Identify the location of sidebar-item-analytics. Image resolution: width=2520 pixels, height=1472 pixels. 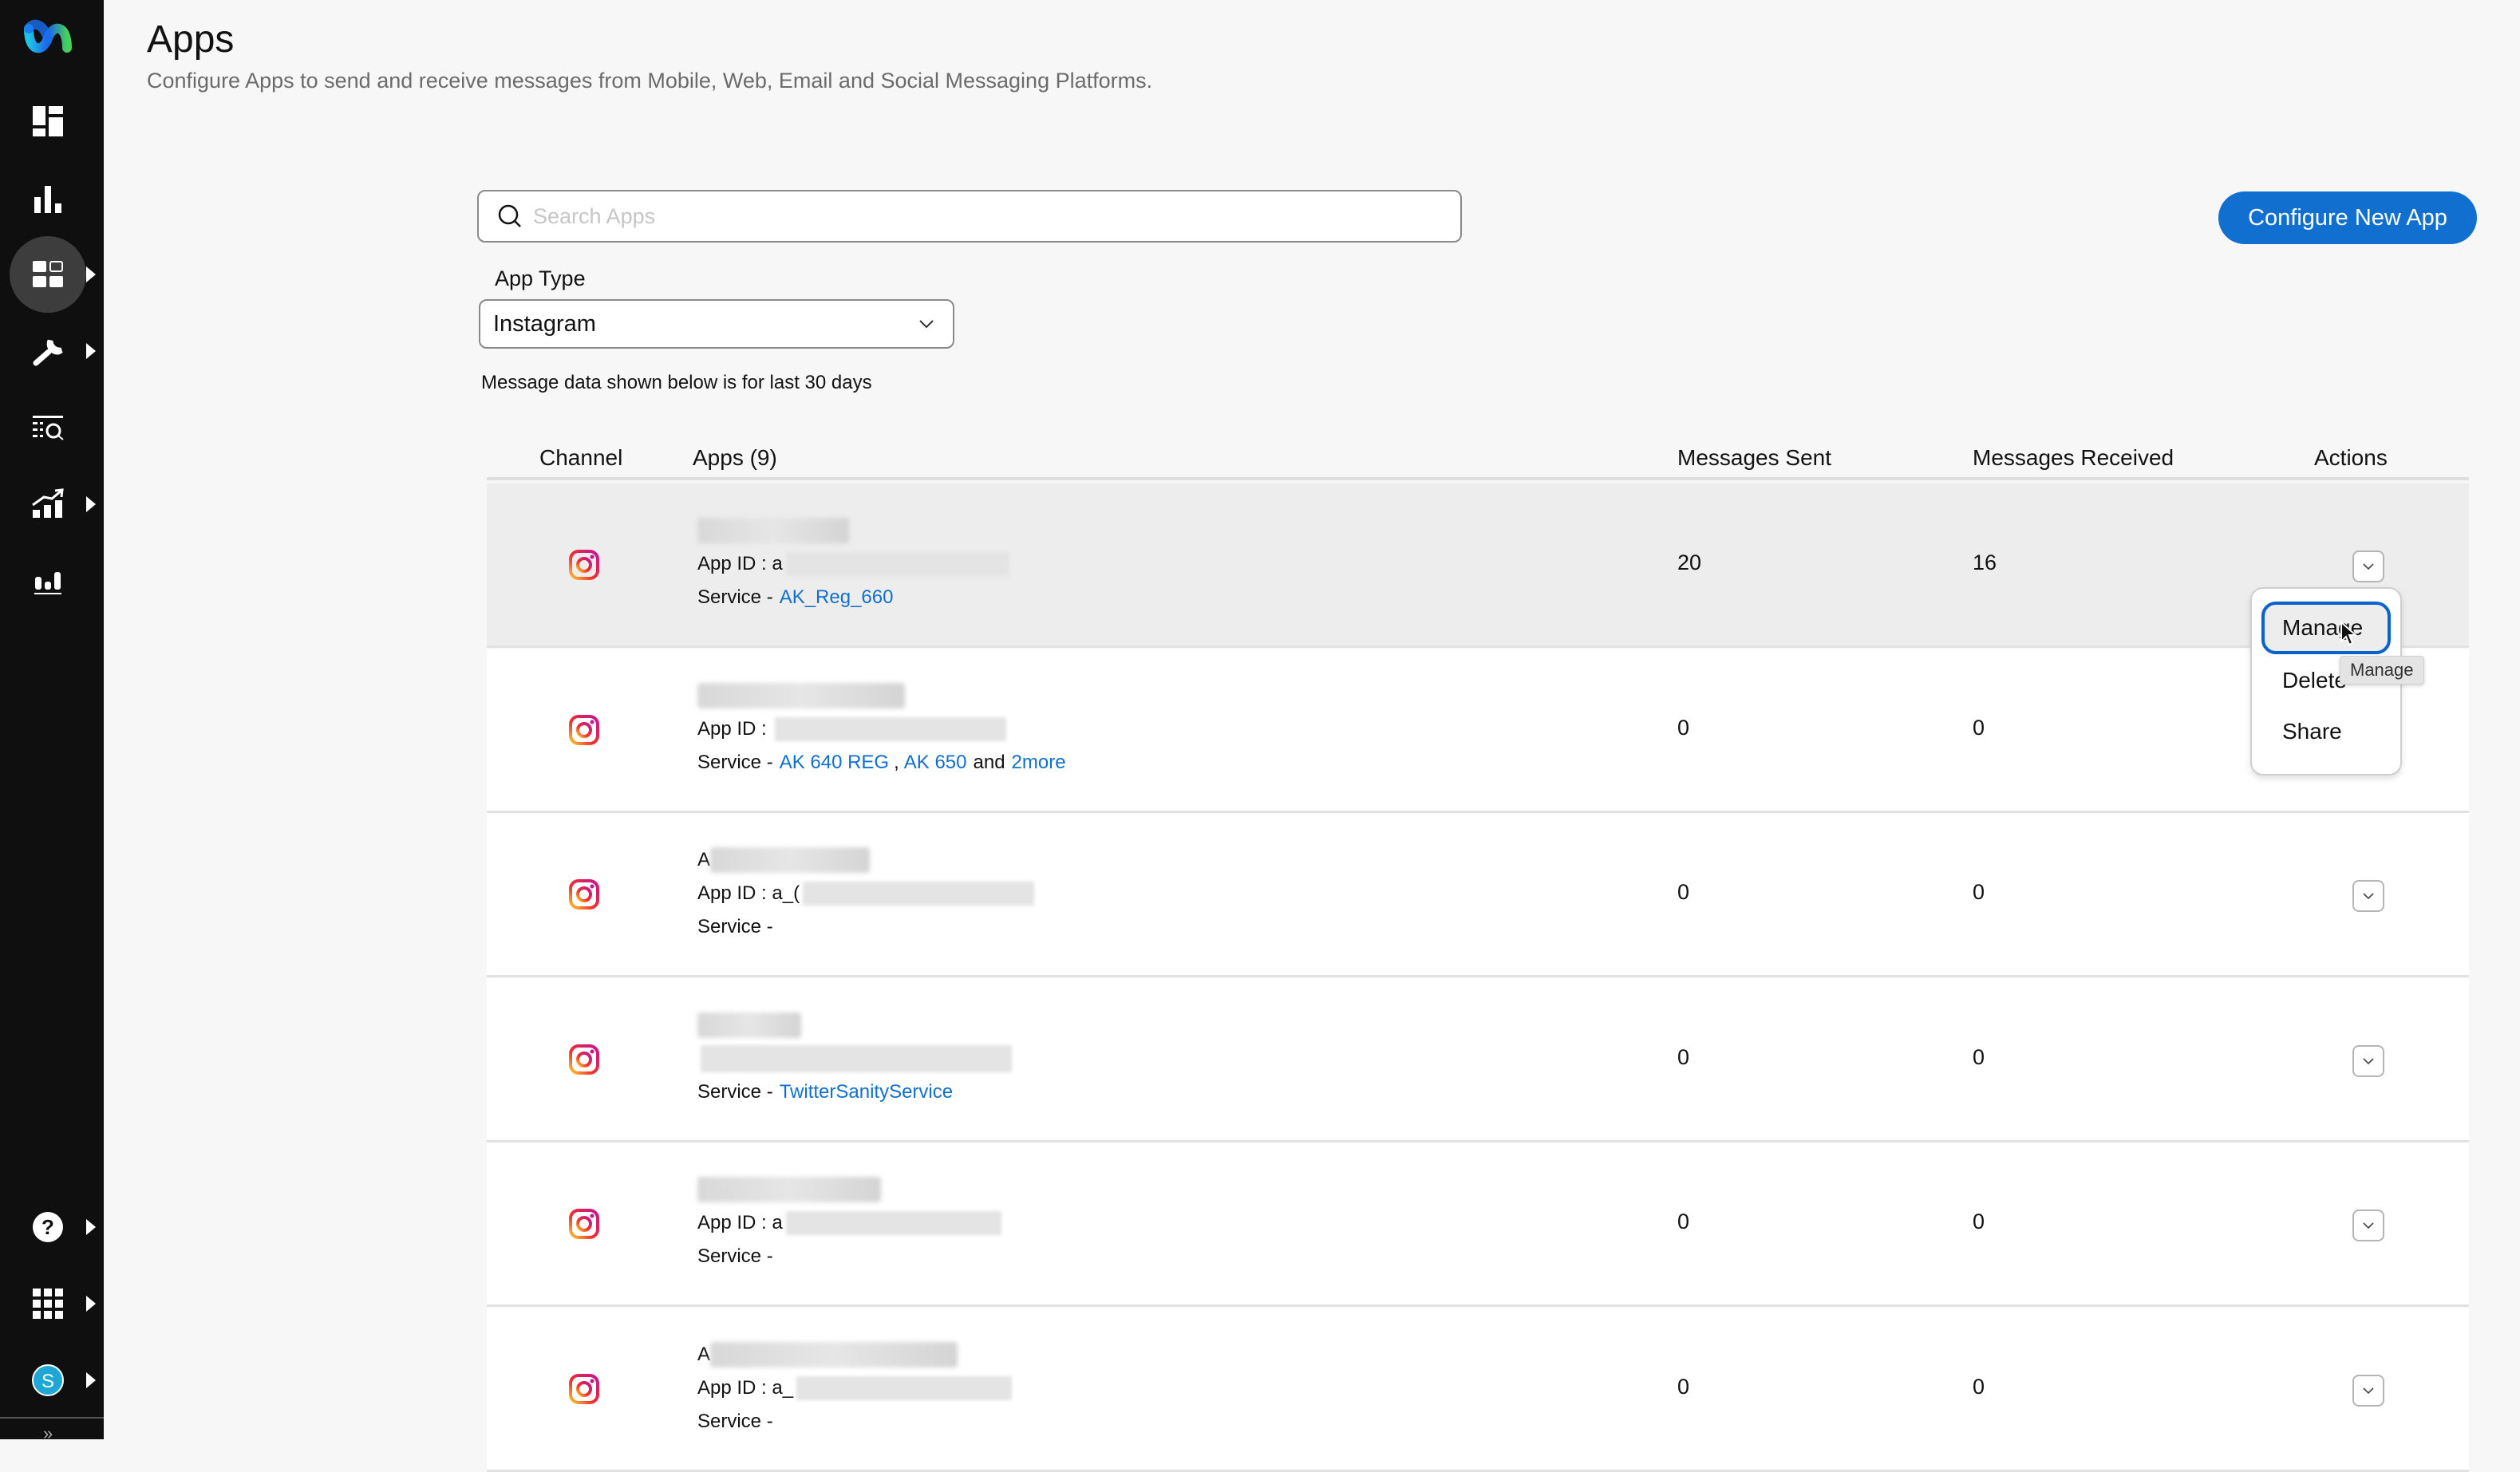
(48, 505).